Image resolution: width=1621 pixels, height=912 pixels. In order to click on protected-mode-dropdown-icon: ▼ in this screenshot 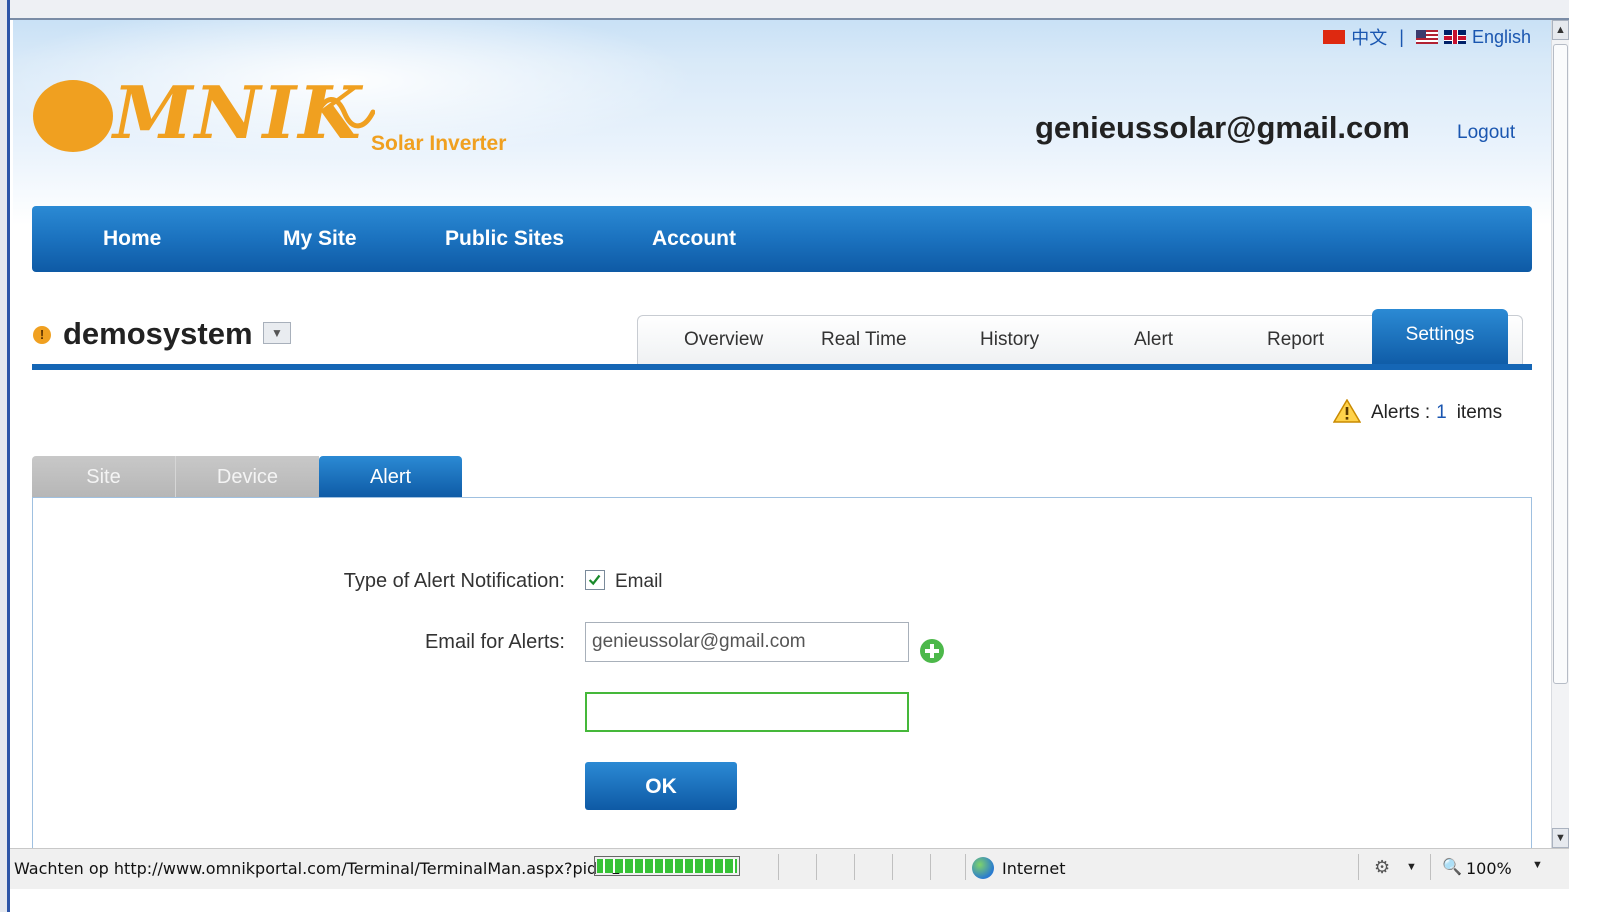, I will do `click(1411, 867)`.